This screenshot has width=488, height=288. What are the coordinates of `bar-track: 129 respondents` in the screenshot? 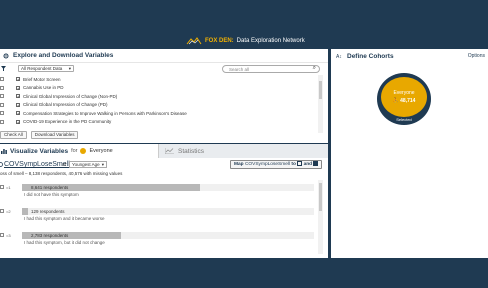 It's located at (168, 211).